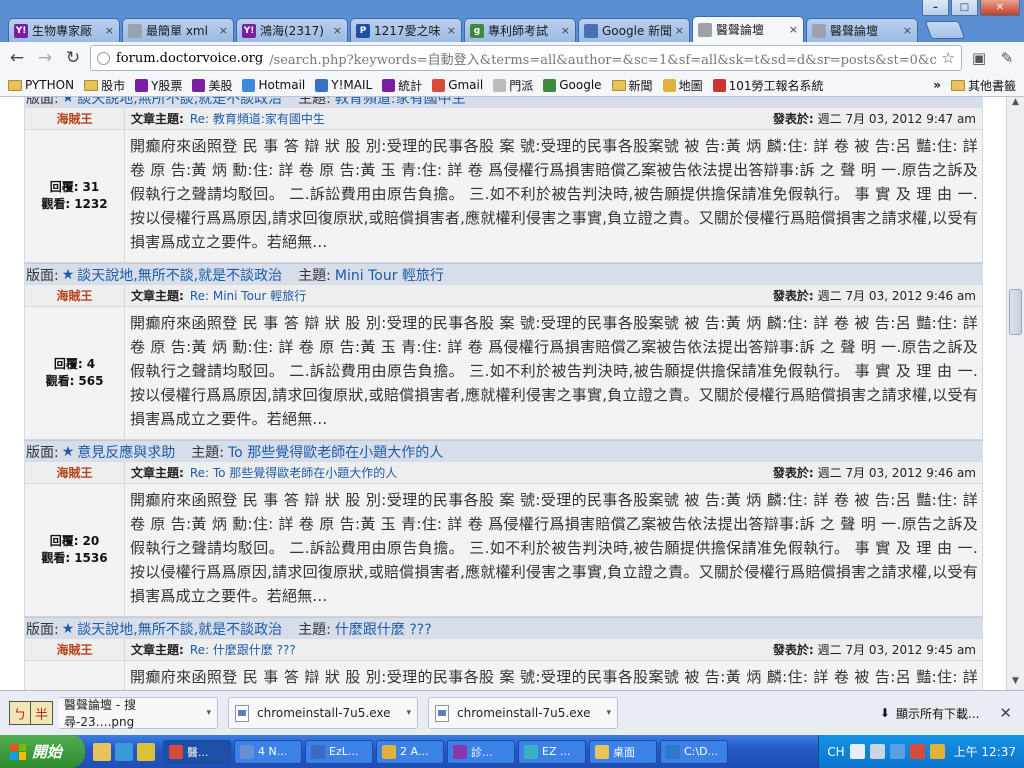 The image size is (1024, 768). What do you see at coordinates (104, 85) in the screenshot?
I see `bookmark-1: 股市` at bounding box center [104, 85].